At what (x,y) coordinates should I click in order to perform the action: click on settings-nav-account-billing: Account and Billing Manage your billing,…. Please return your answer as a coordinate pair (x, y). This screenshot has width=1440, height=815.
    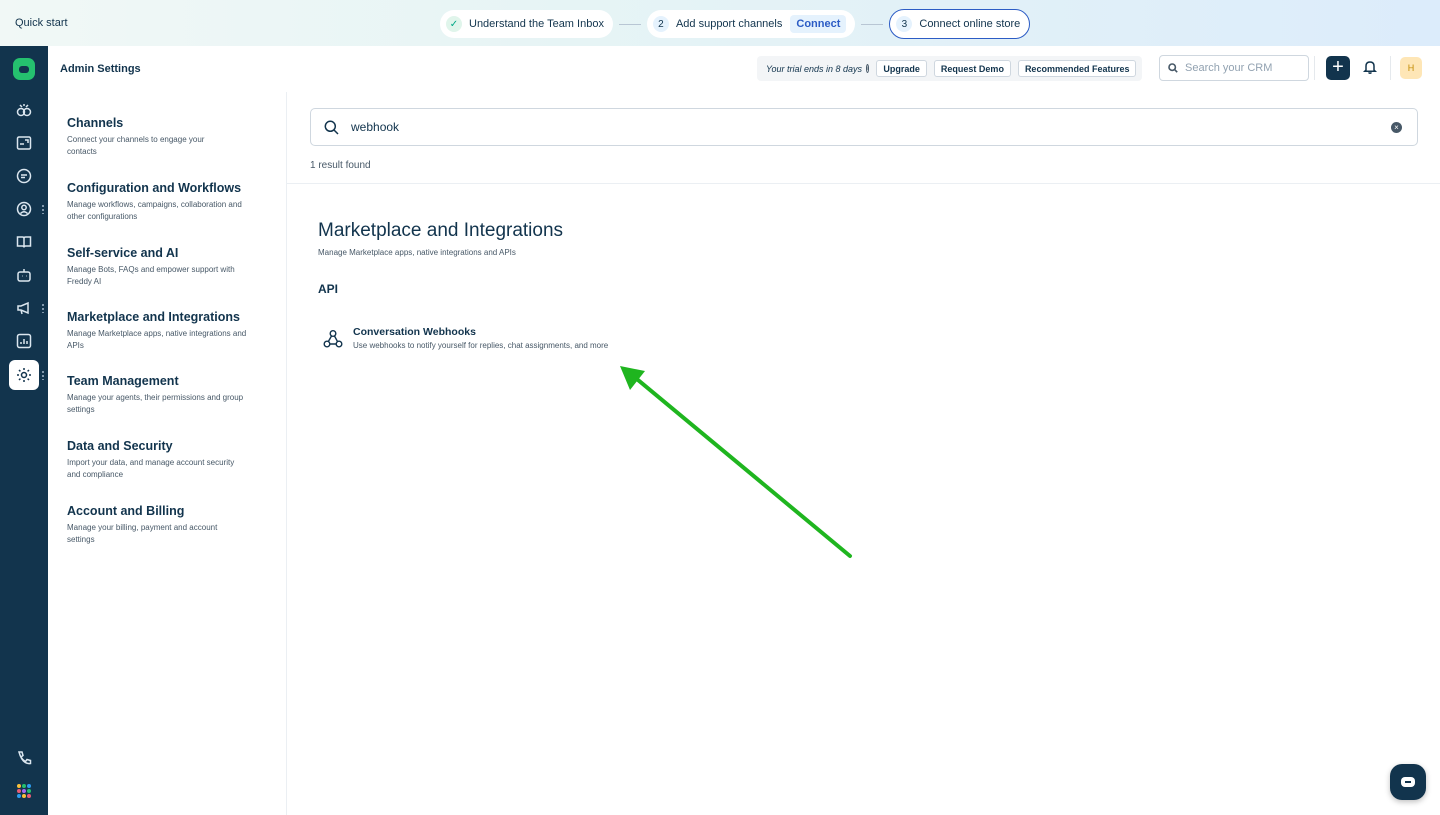
    Looking at the image, I should click on (167, 525).